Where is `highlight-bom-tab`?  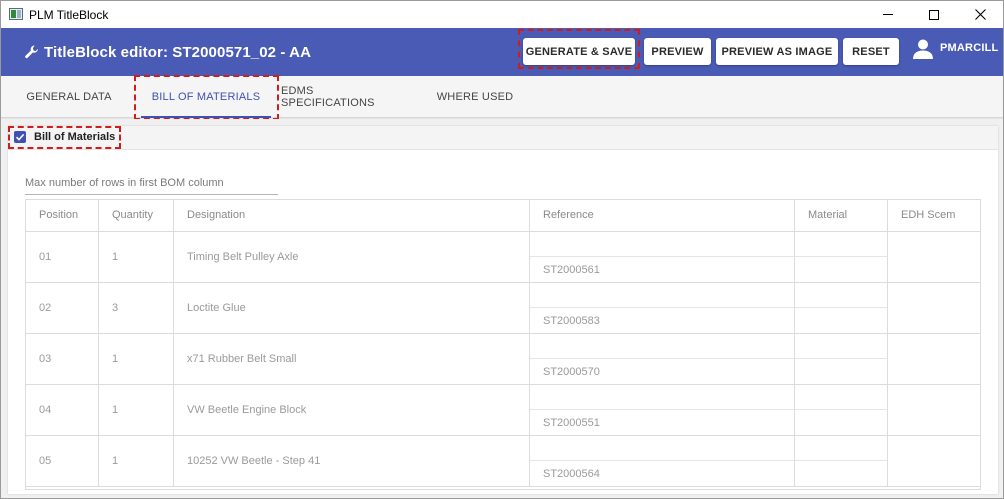 highlight-bom-tab is located at coordinates (206, 97).